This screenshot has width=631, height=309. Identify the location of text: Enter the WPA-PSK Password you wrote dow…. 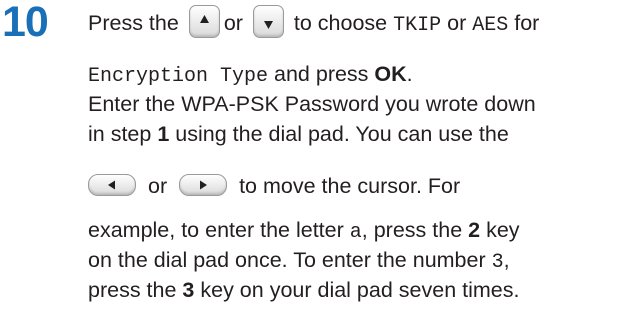
(312, 104).